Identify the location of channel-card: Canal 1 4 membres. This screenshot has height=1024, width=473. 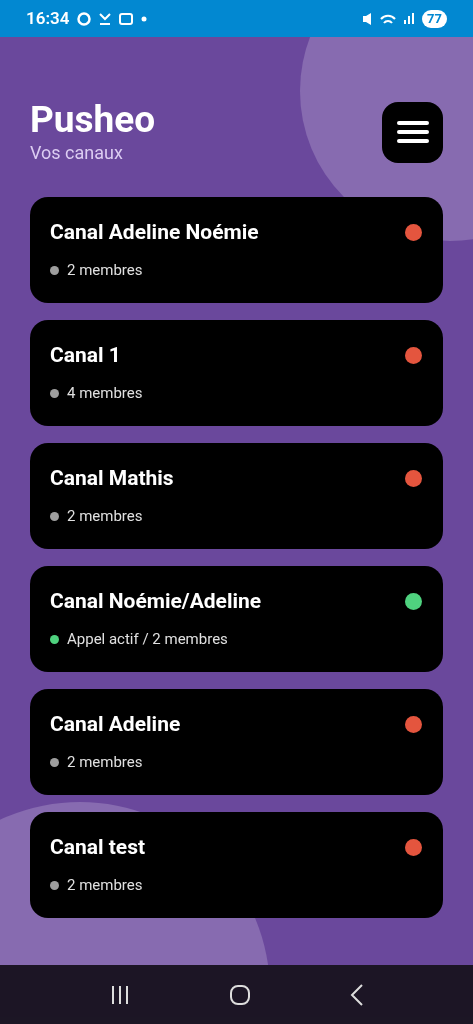
(236, 373).